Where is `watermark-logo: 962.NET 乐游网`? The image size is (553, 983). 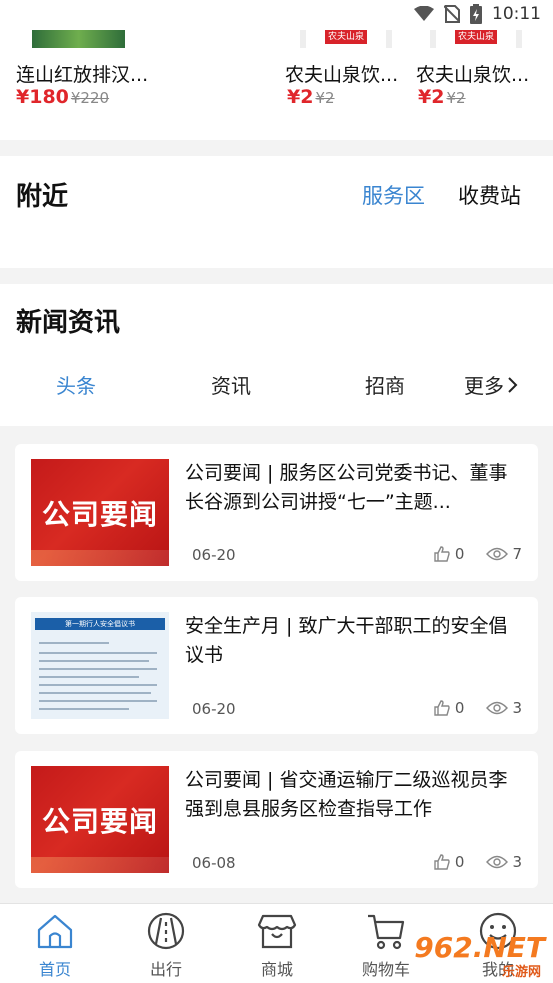 watermark-logo: 962.NET 乐游网 is located at coordinates (479, 955).